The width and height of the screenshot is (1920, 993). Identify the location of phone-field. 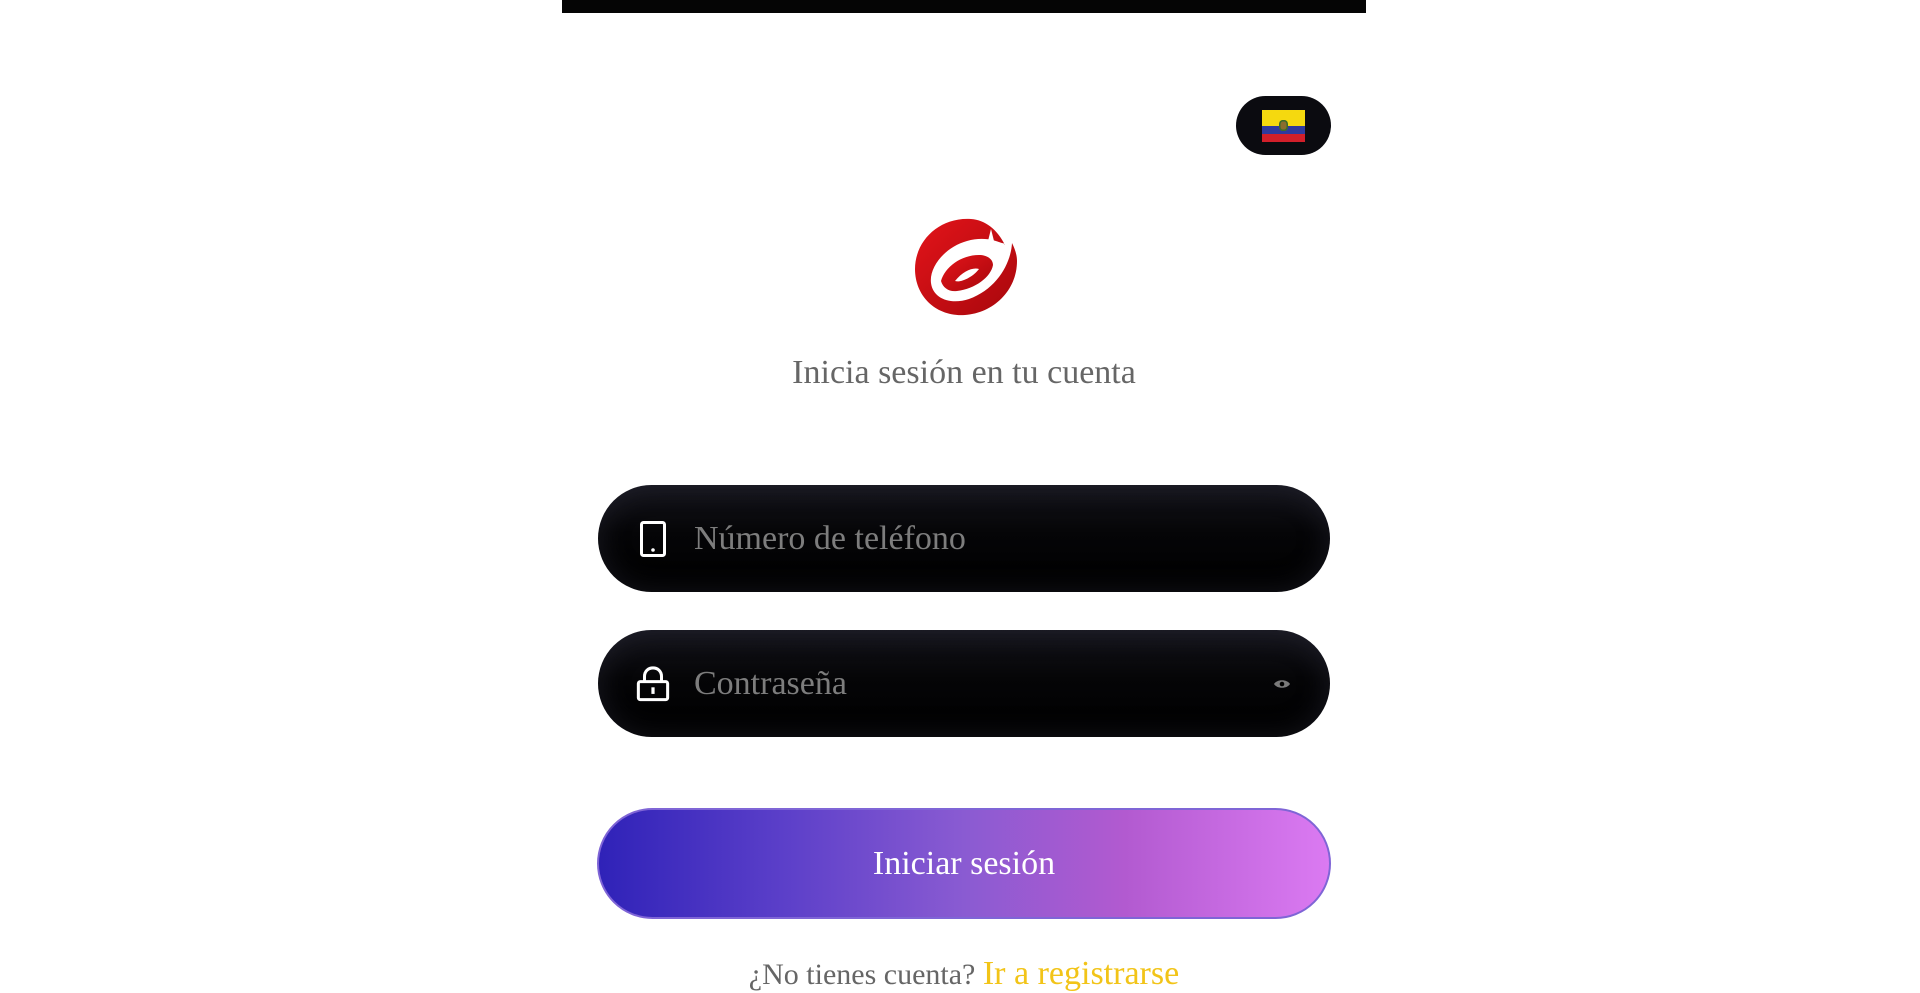
(964, 538).